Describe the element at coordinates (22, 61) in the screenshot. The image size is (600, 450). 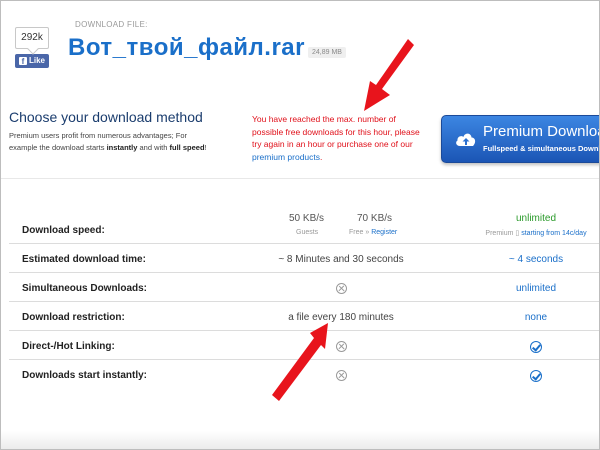
I see `facebook-icon: f` at that location.